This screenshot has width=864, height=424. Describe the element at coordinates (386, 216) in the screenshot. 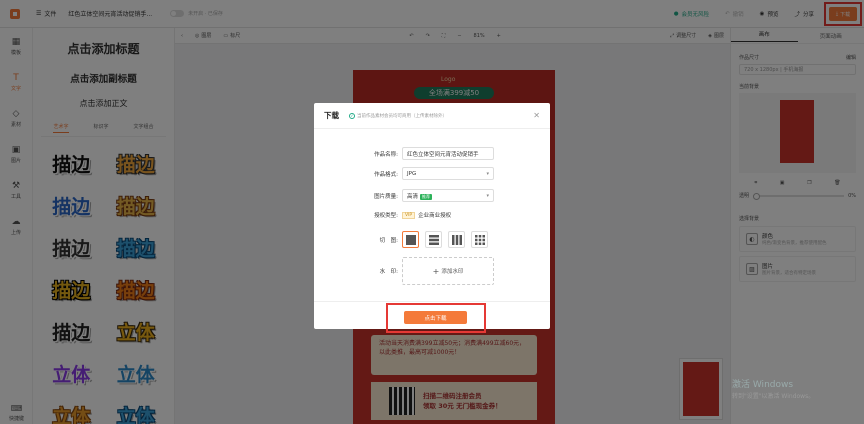

I see `license-label: 授权类型:` at that location.